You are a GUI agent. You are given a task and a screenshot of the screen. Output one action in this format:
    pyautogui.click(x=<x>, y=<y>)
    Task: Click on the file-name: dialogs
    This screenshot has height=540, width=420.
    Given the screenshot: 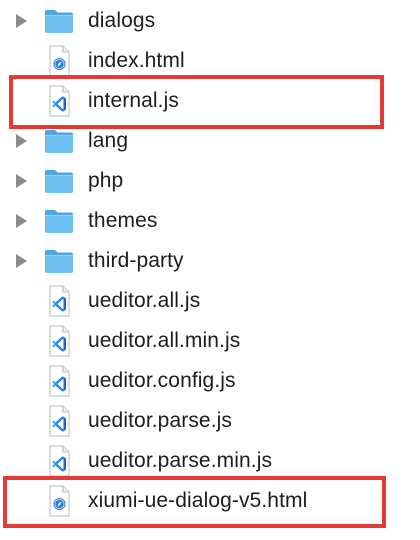 What is the action you would take?
    pyautogui.click(x=122, y=20)
    